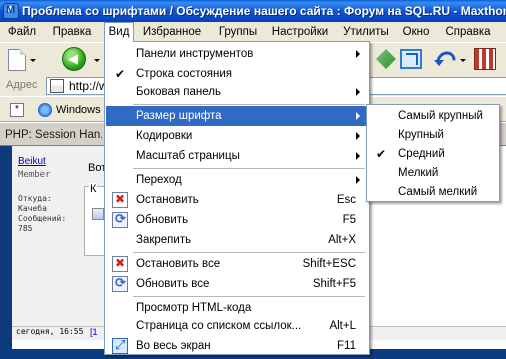 The height and width of the screenshot is (359, 506). I want to click on menu-item-view-source: Просмотр HTML-кода, so click(237, 308).